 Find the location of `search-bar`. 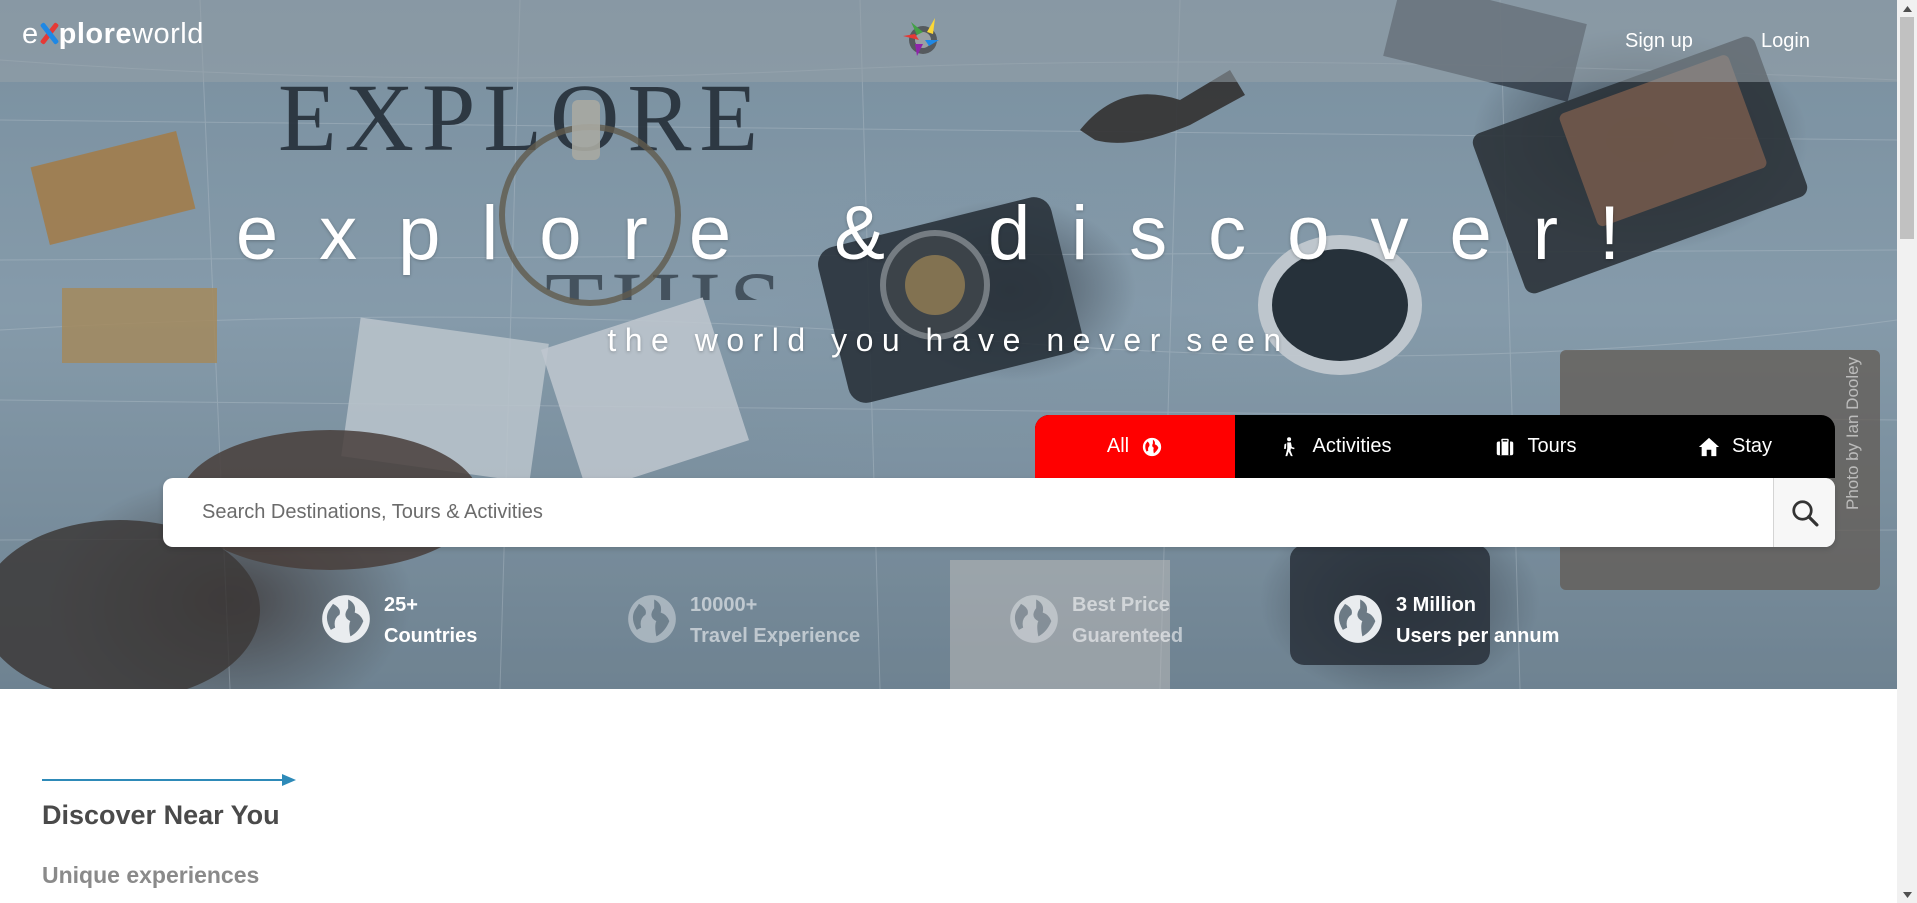

search-bar is located at coordinates (999, 512).